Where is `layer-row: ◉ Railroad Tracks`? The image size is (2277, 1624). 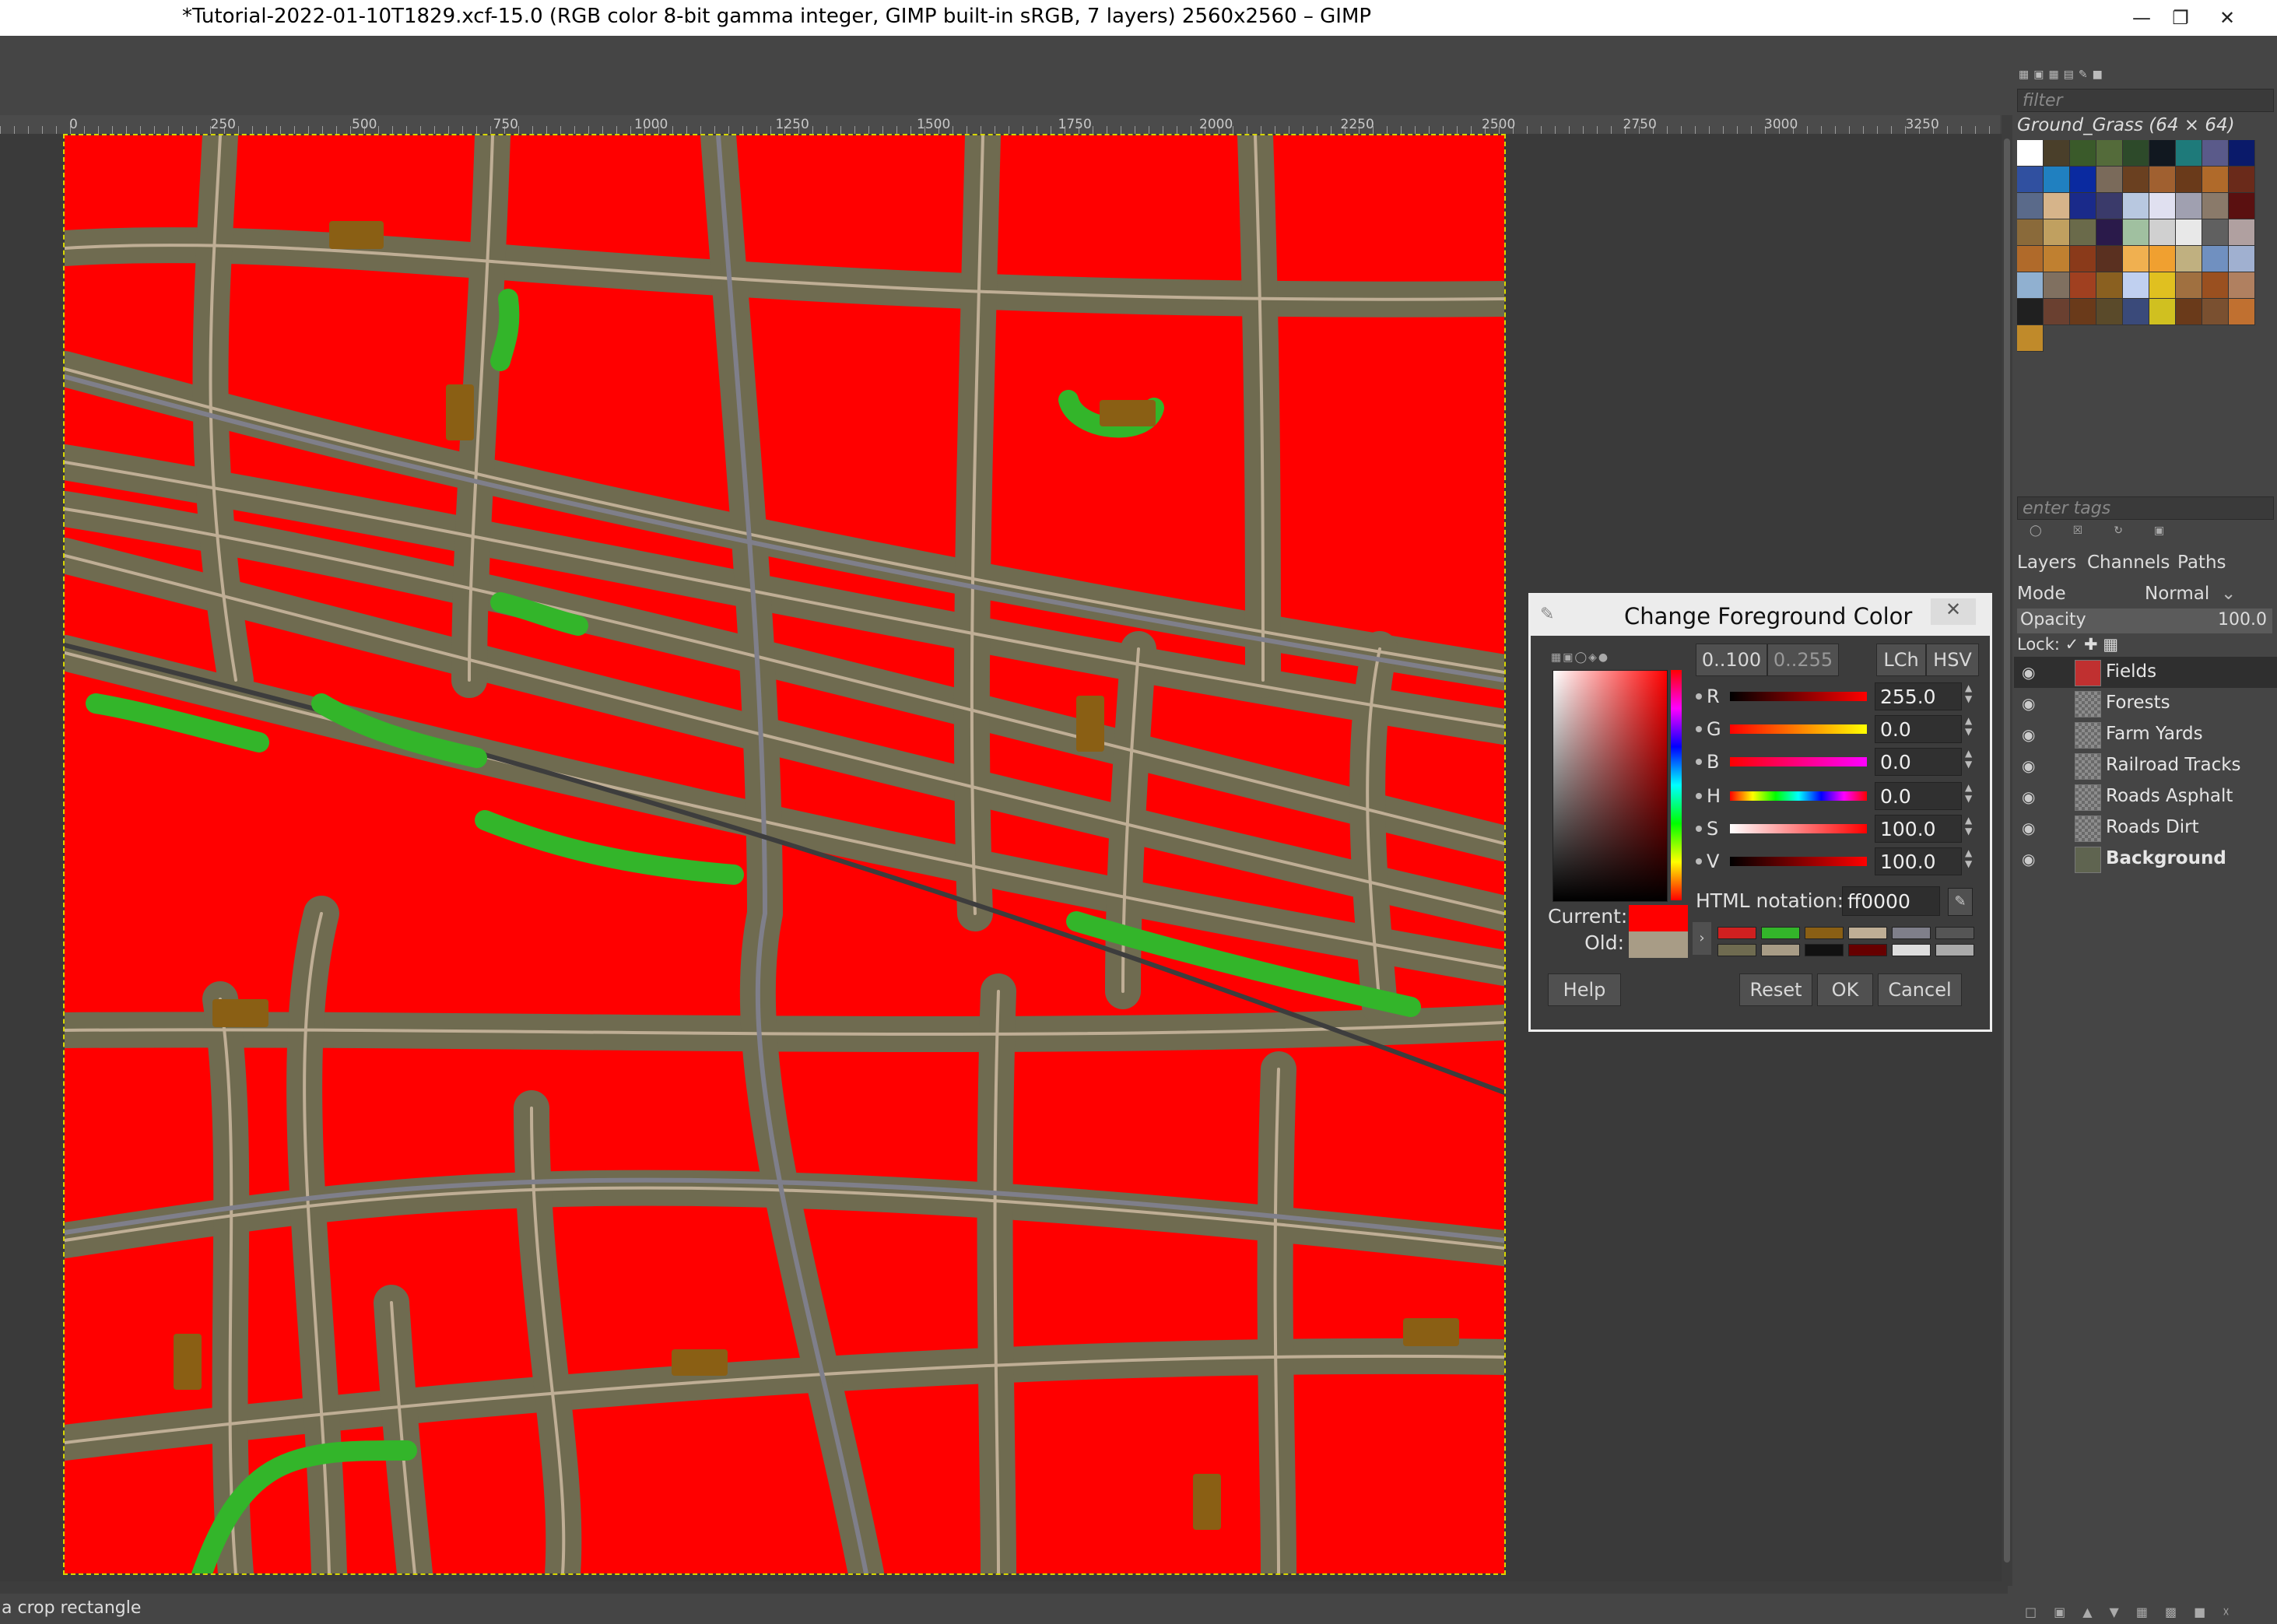 layer-row: ◉ Railroad Tracks is located at coordinates (2145, 766).